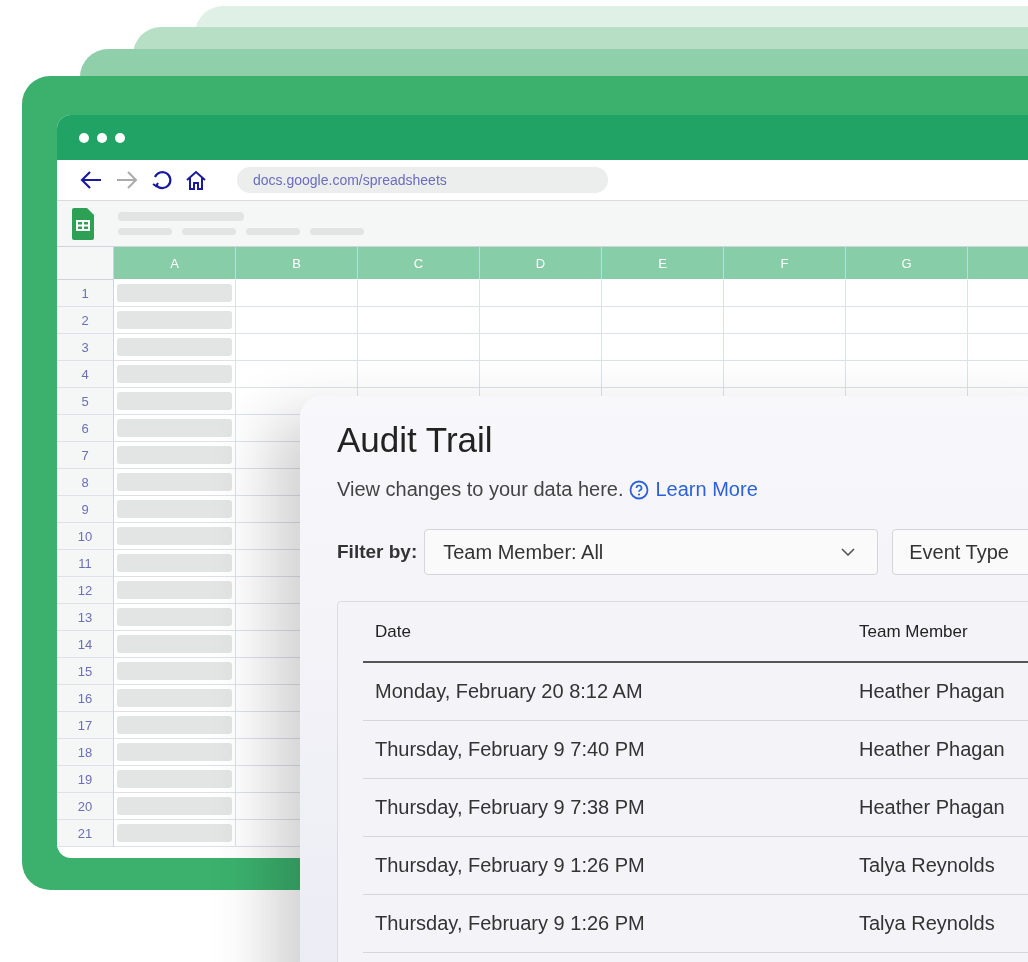  Describe the element at coordinates (85, 293) in the screenshot. I see `row-number: 1` at that location.